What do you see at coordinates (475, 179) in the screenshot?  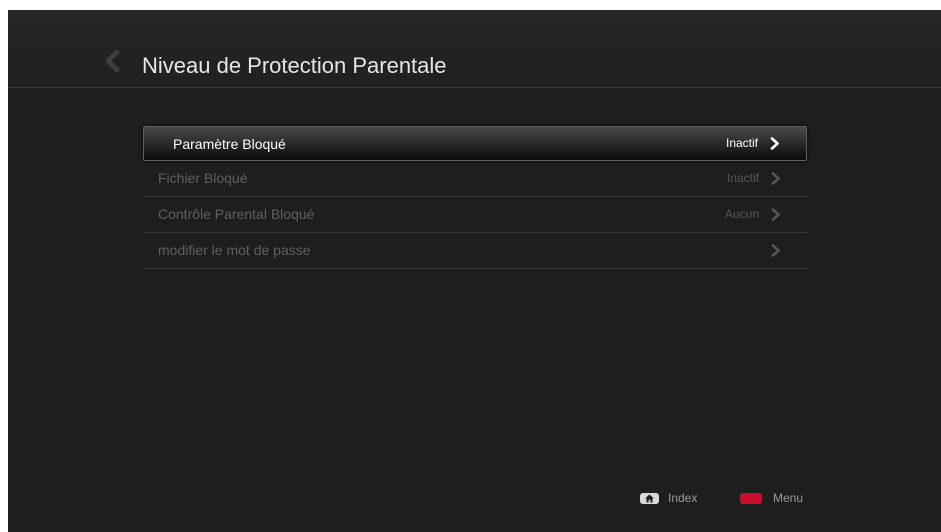 I see `menu-item-fichier-bloque: Fichier Bloqué Inactif` at bounding box center [475, 179].